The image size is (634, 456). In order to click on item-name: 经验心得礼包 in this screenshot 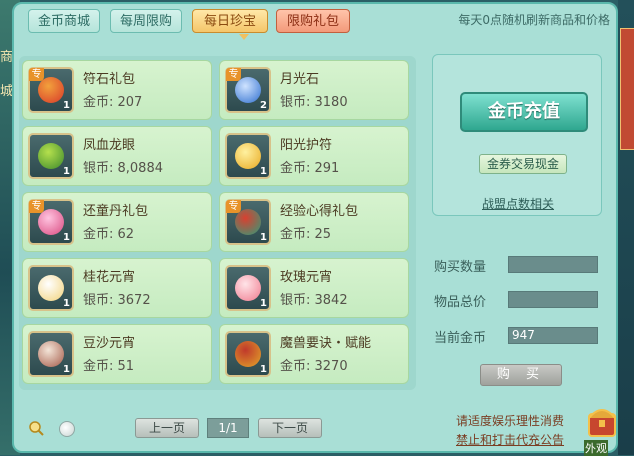, I will do `click(319, 211)`.